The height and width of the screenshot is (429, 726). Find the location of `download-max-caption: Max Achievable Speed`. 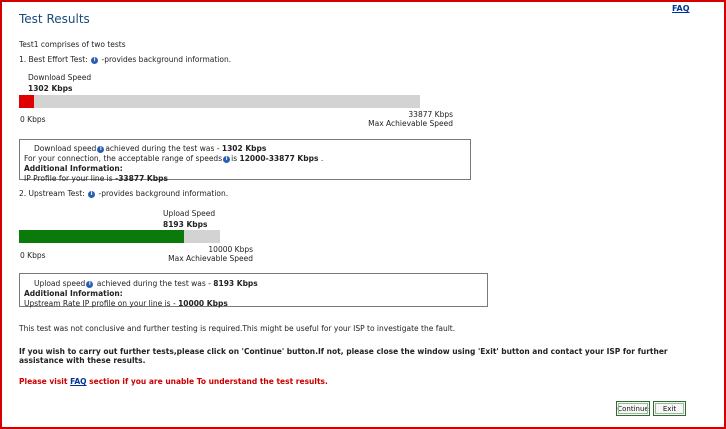

download-max-caption: Max Achievable Speed is located at coordinates (410, 123).